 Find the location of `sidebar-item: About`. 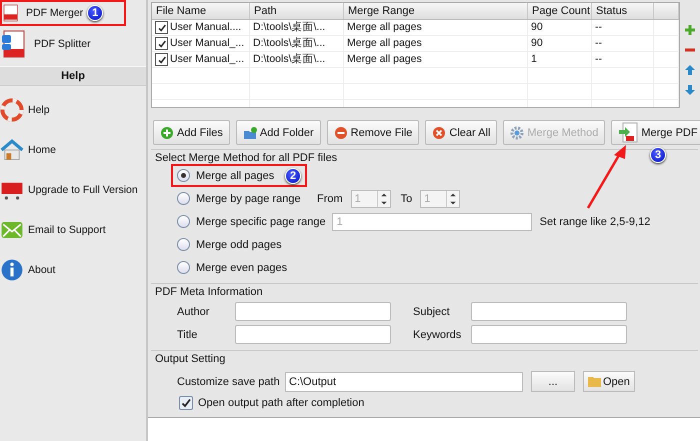

sidebar-item: About is located at coordinates (28, 270).